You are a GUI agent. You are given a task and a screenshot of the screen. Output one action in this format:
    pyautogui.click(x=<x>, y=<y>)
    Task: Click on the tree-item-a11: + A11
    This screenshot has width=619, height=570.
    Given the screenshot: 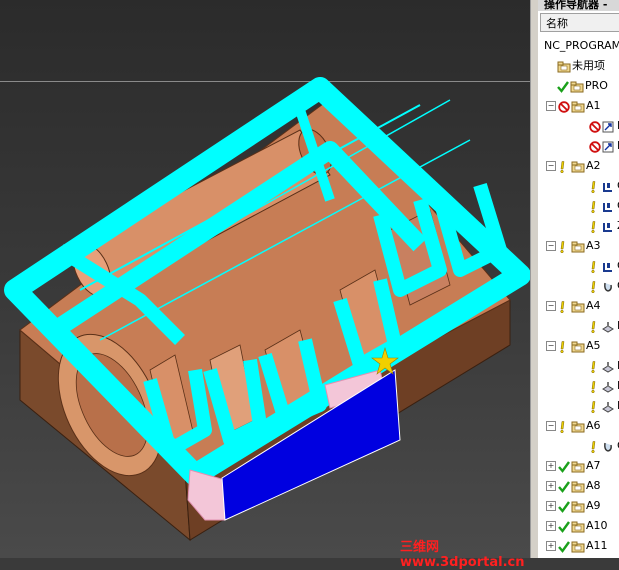 What is the action you would take?
    pyautogui.click(x=577, y=546)
    